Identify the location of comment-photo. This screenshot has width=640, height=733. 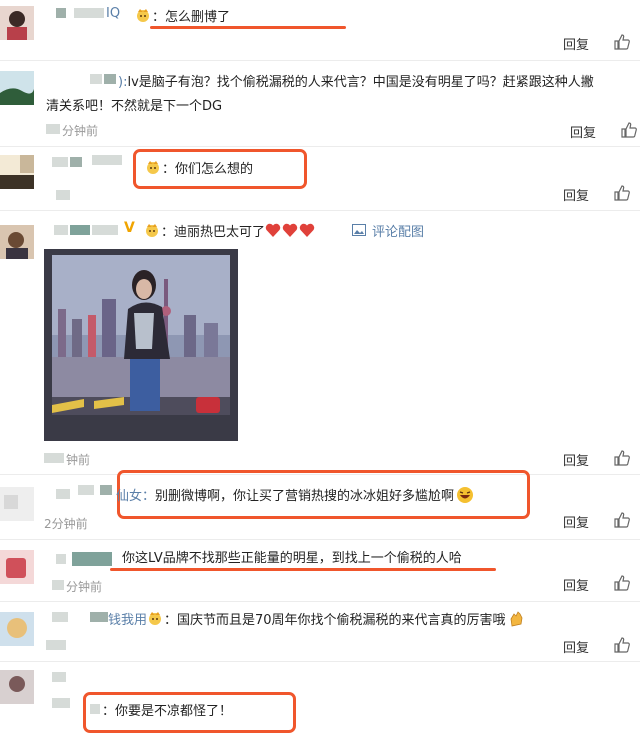
(141, 345).